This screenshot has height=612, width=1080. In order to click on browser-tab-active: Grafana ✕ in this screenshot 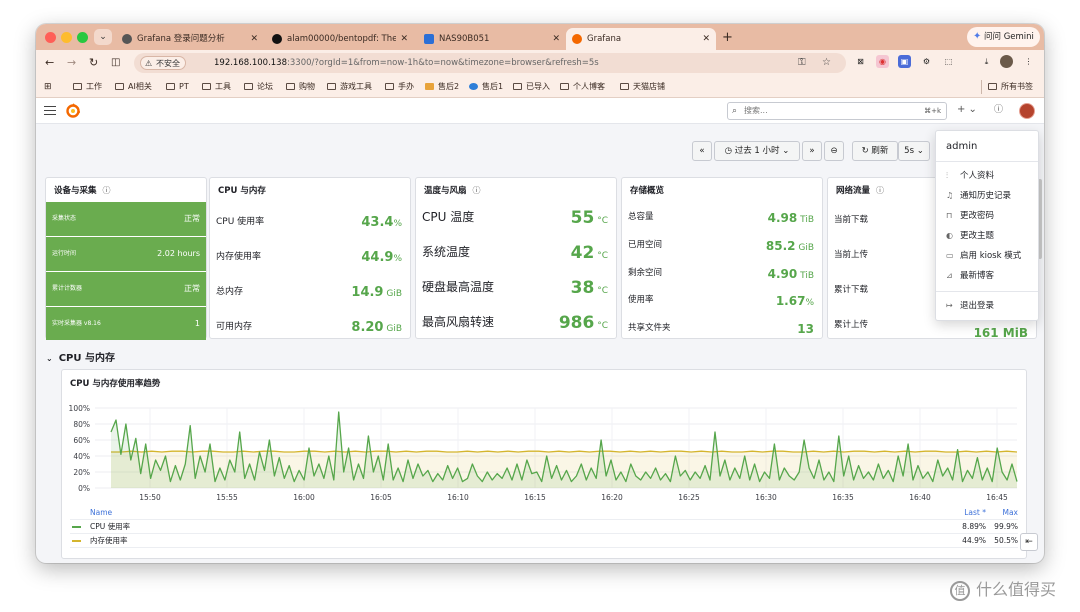, I will do `click(641, 39)`.